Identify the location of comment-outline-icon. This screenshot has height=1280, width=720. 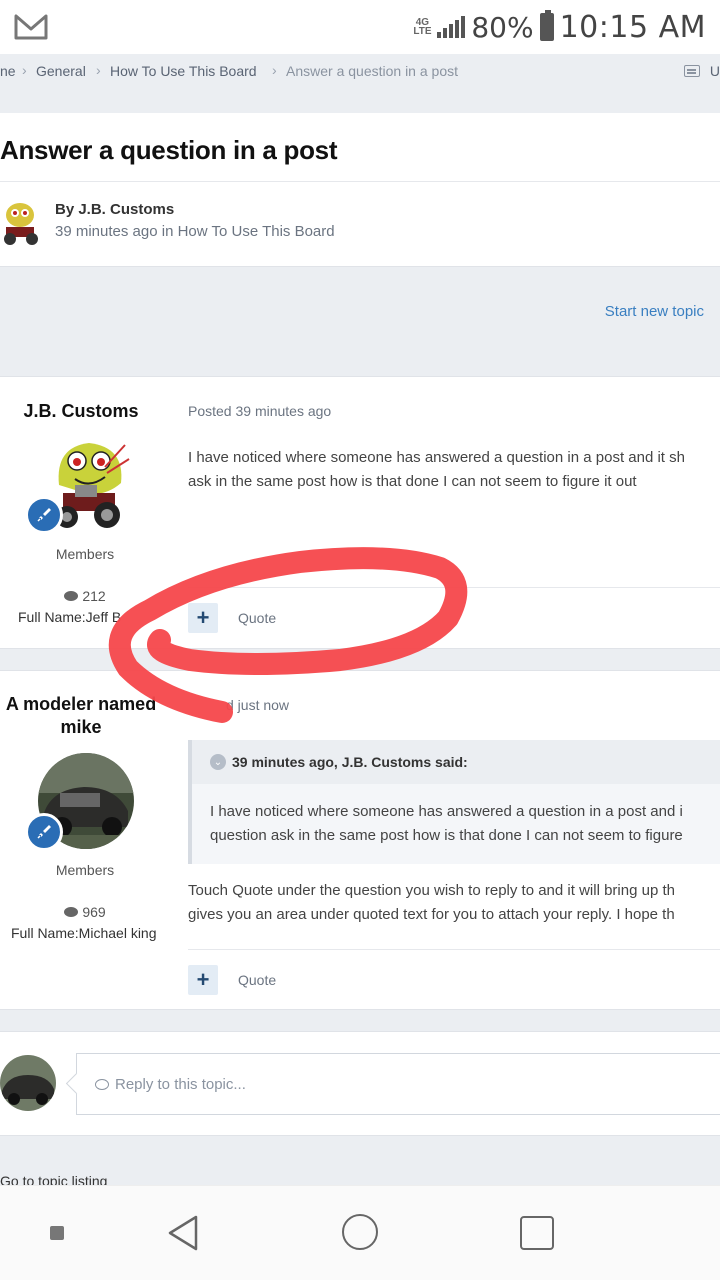
(102, 1084).